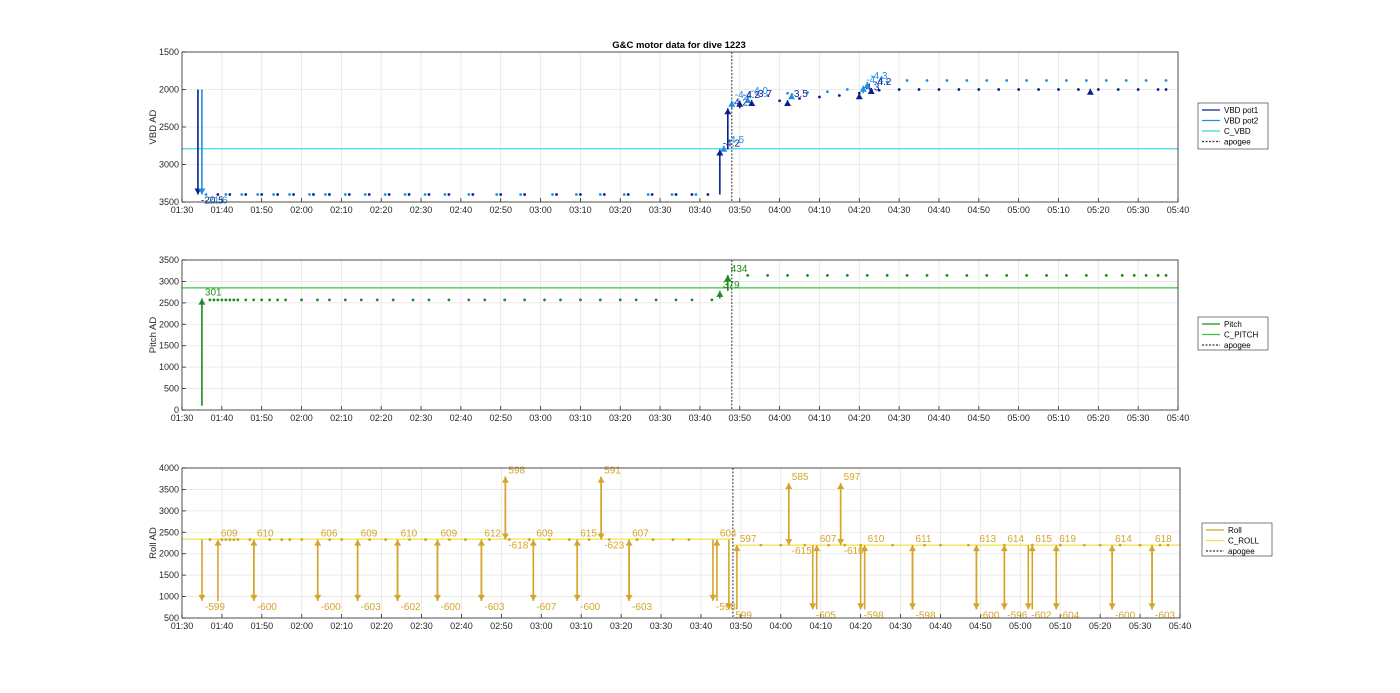 This screenshot has width=1400, height=693. What do you see at coordinates (546, 607) in the screenshot?
I see `event-label: -607` at bounding box center [546, 607].